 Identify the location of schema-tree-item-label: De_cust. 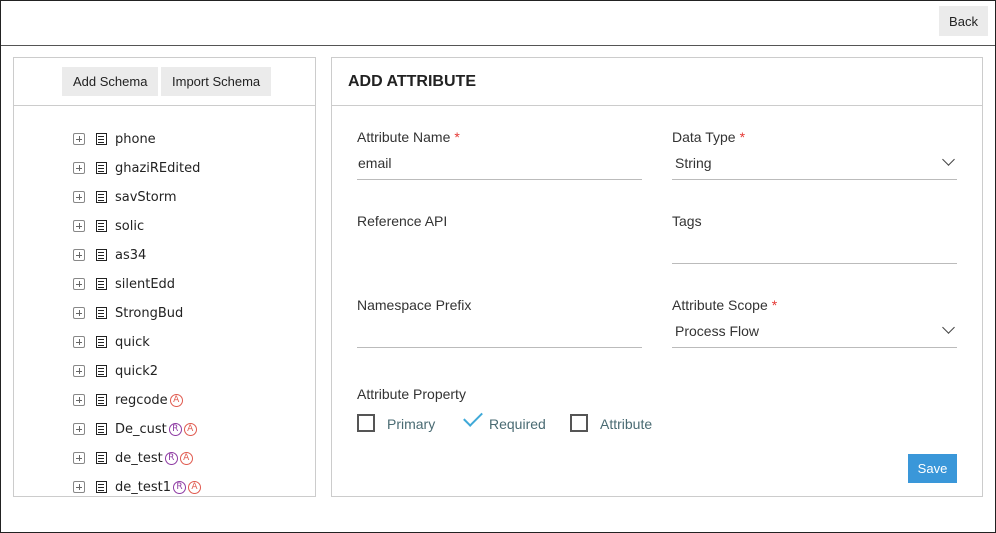
(141, 429).